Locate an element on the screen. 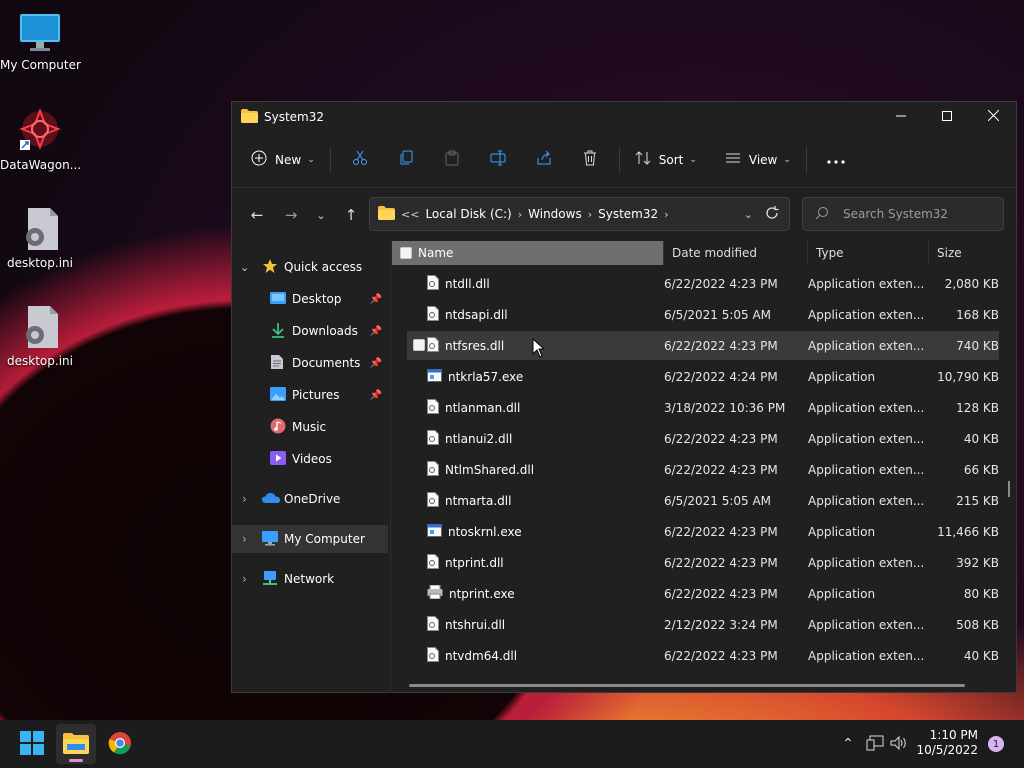 The height and width of the screenshot is (768, 1024). breadcrumb-windows: Windows is located at coordinates (555, 214).